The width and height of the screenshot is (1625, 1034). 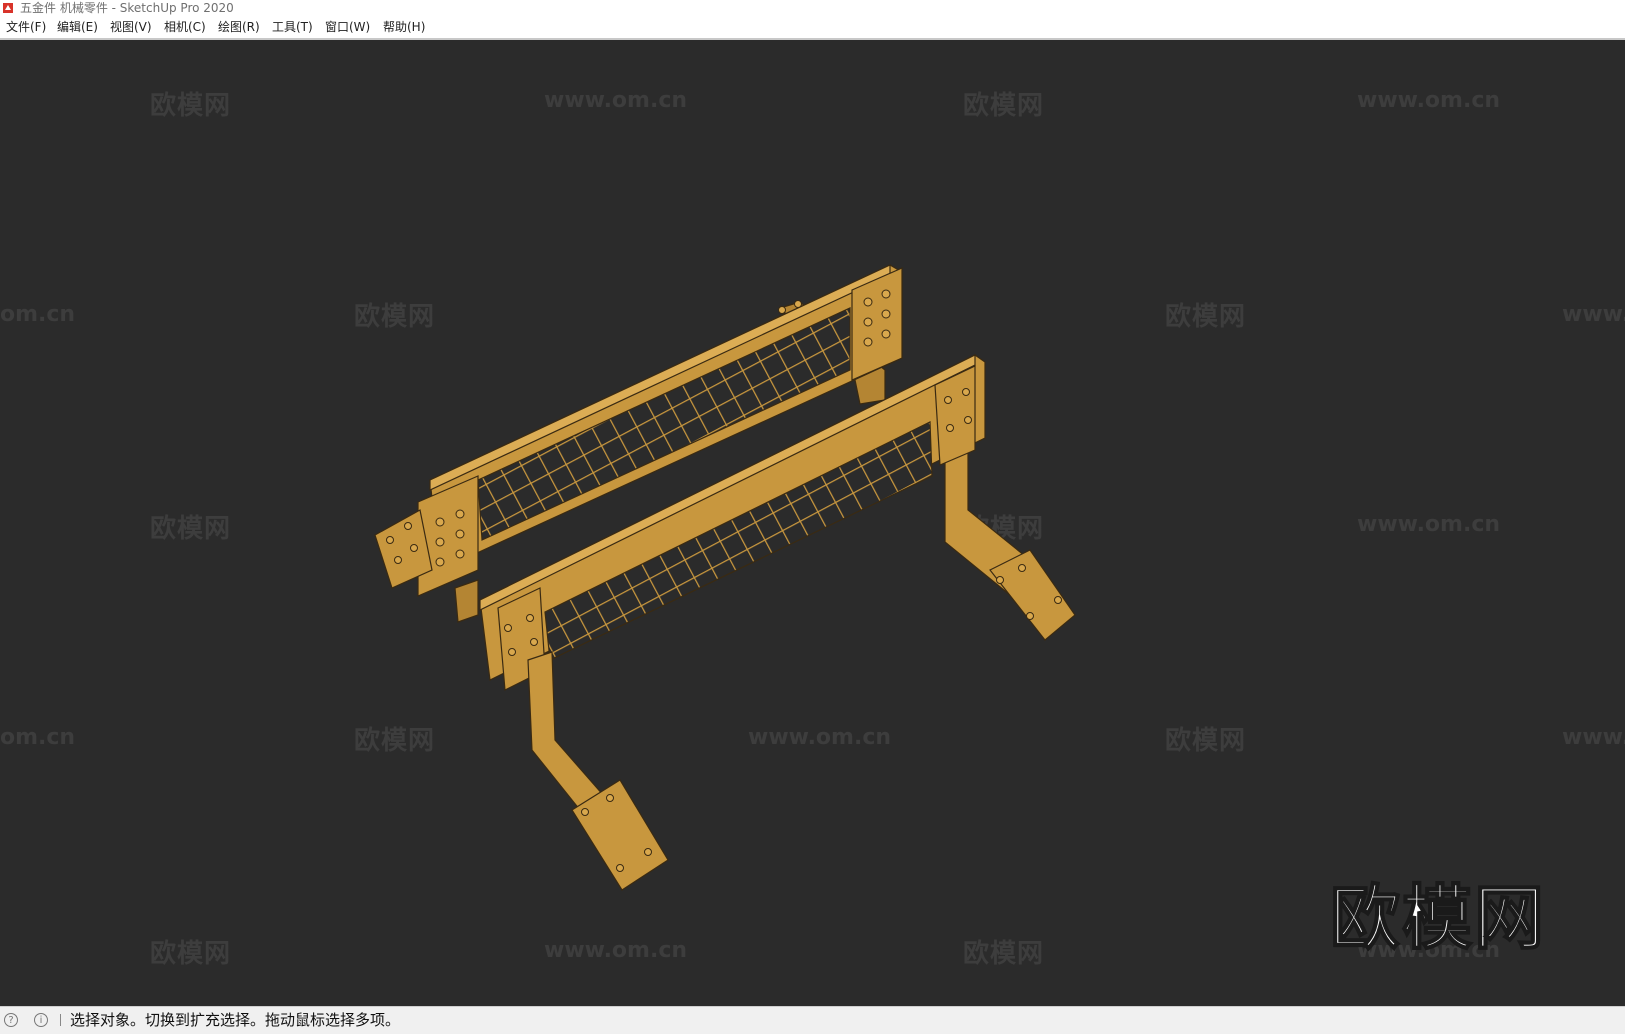 I want to click on geo-location-icon: ?, so click(x=11, y=1020).